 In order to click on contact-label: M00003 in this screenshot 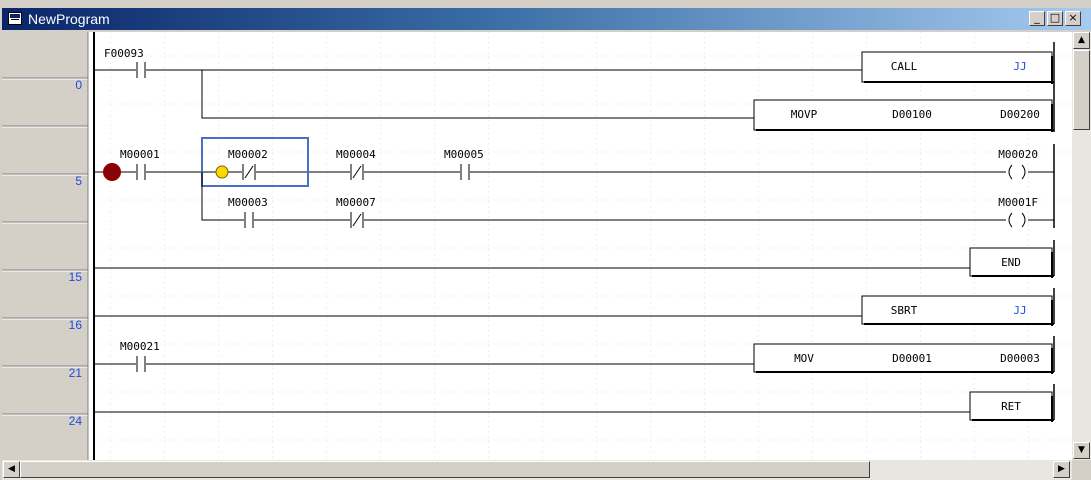, I will do `click(248, 202)`.